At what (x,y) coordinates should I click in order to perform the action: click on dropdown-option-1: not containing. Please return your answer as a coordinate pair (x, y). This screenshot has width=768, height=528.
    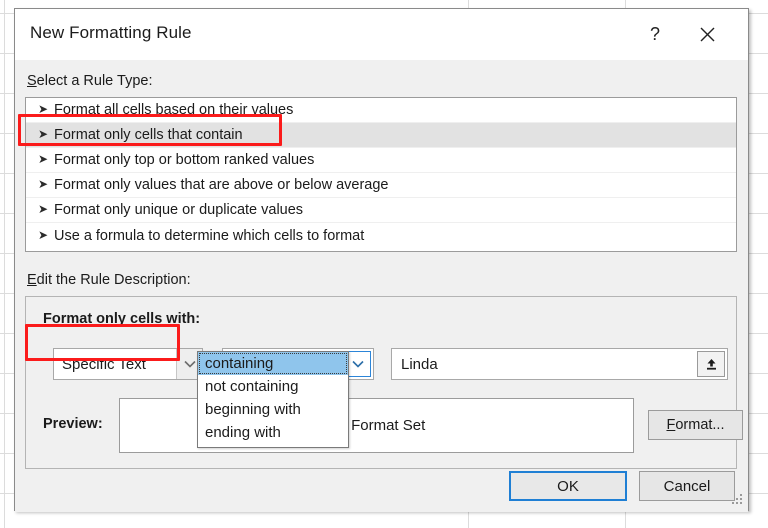
    Looking at the image, I should click on (273, 386).